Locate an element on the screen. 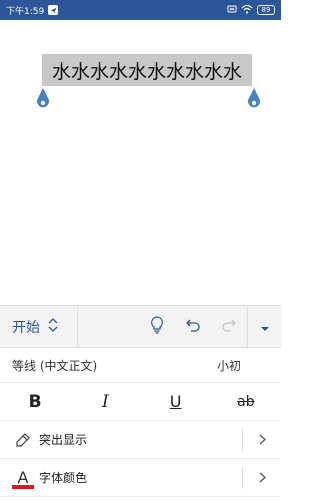 This screenshot has height=500, width=320. ribbon-more-button is located at coordinates (264, 326).